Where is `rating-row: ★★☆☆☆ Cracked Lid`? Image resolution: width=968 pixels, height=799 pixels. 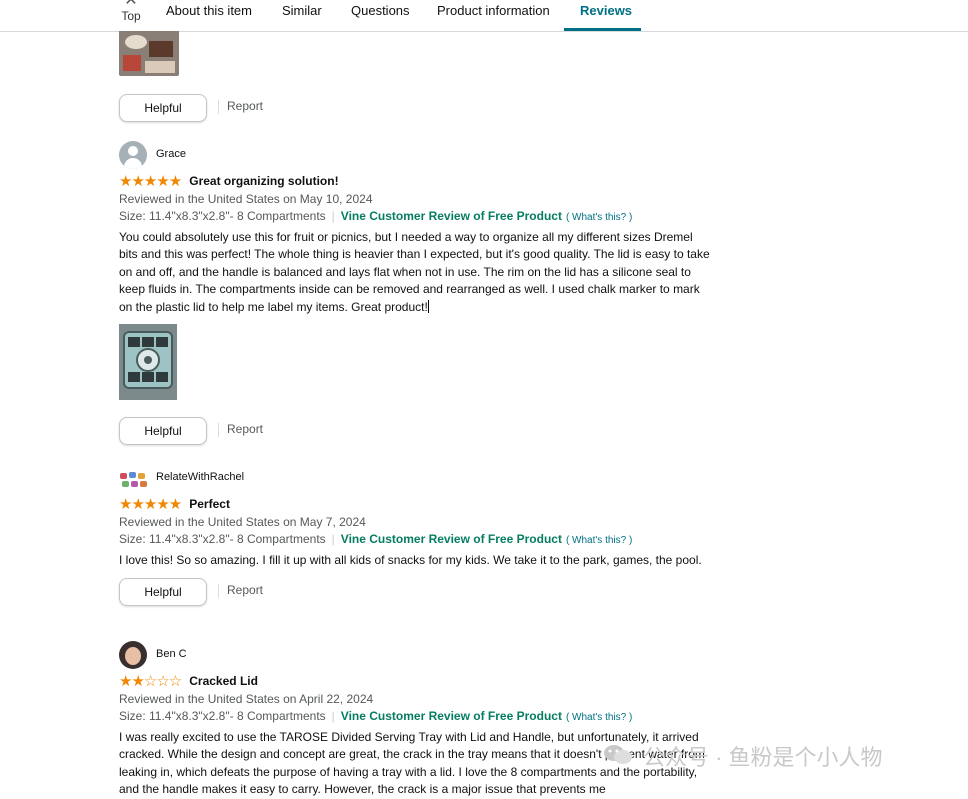 rating-row: ★★☆☆☆ Cracked Lid is located at coordinates (419, 681).